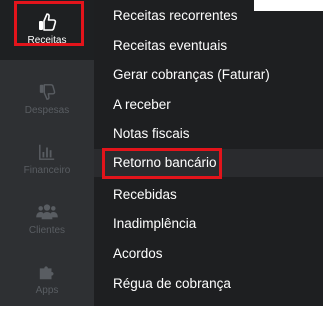 The height and width of the screenshot is (310, 323). Describe the element at coordinates (162, 163) in the screenshot. I see `highlight-box-retorno-bancario` at that location.